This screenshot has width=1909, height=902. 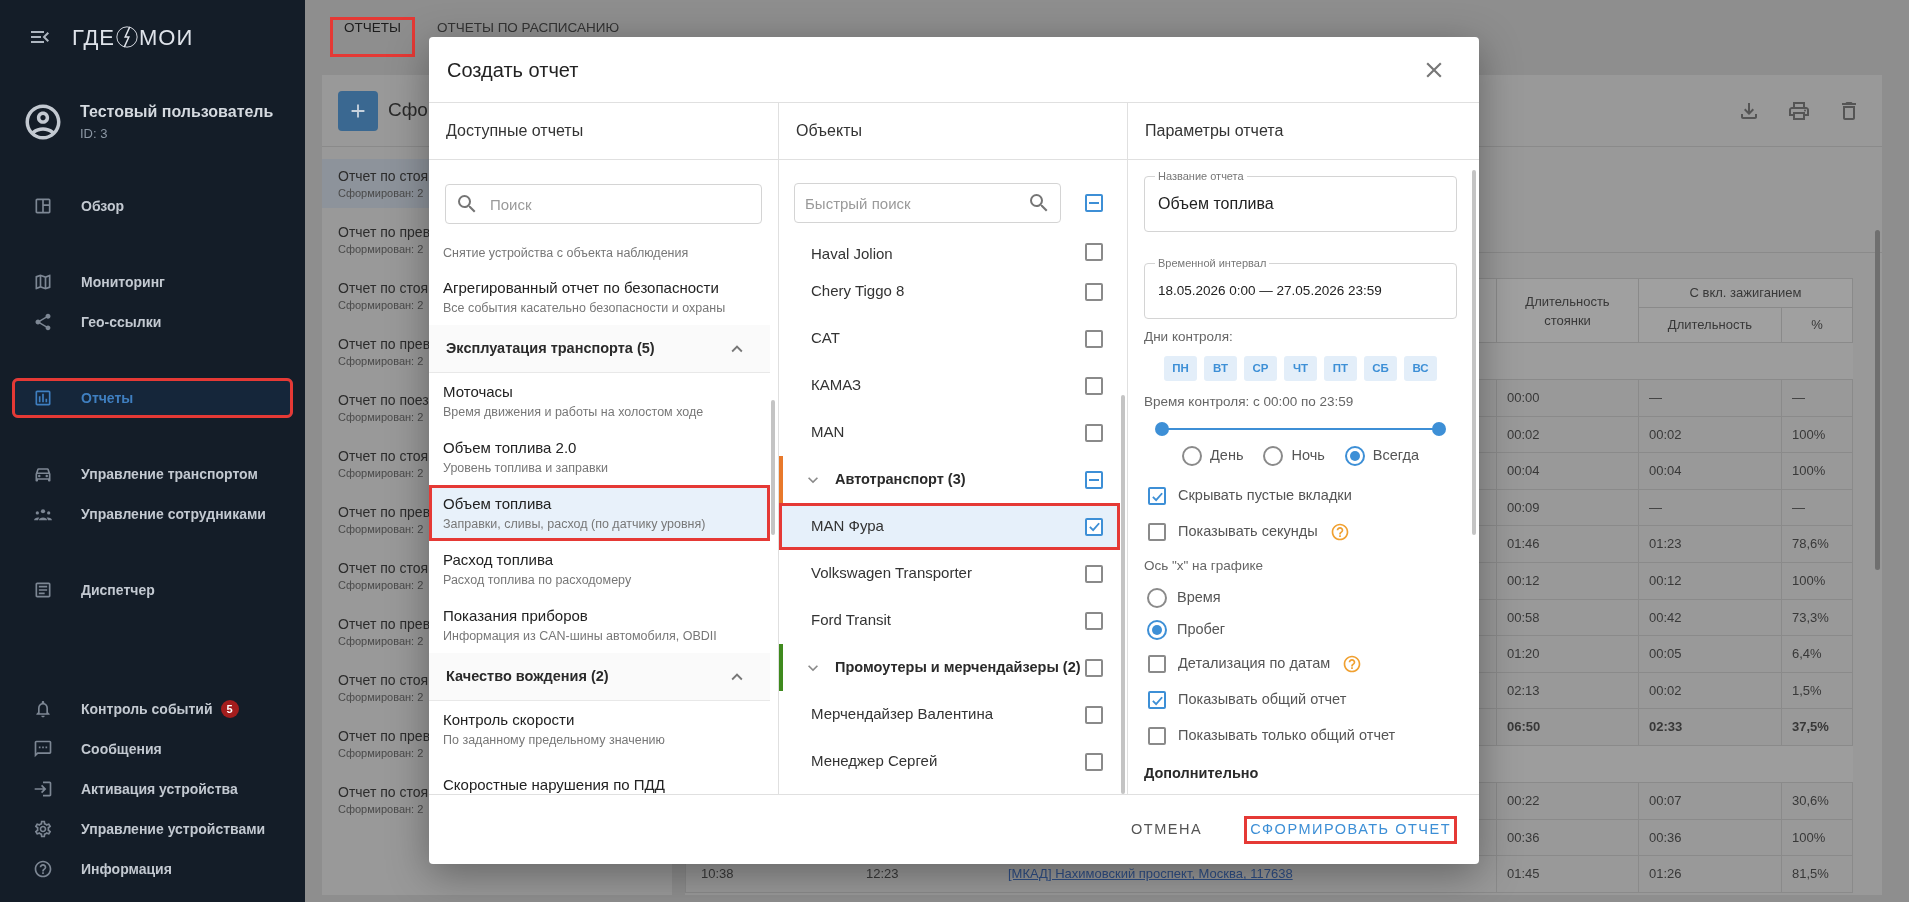 I want to click on item-title: Моточасы, so click(x=478, y=392).